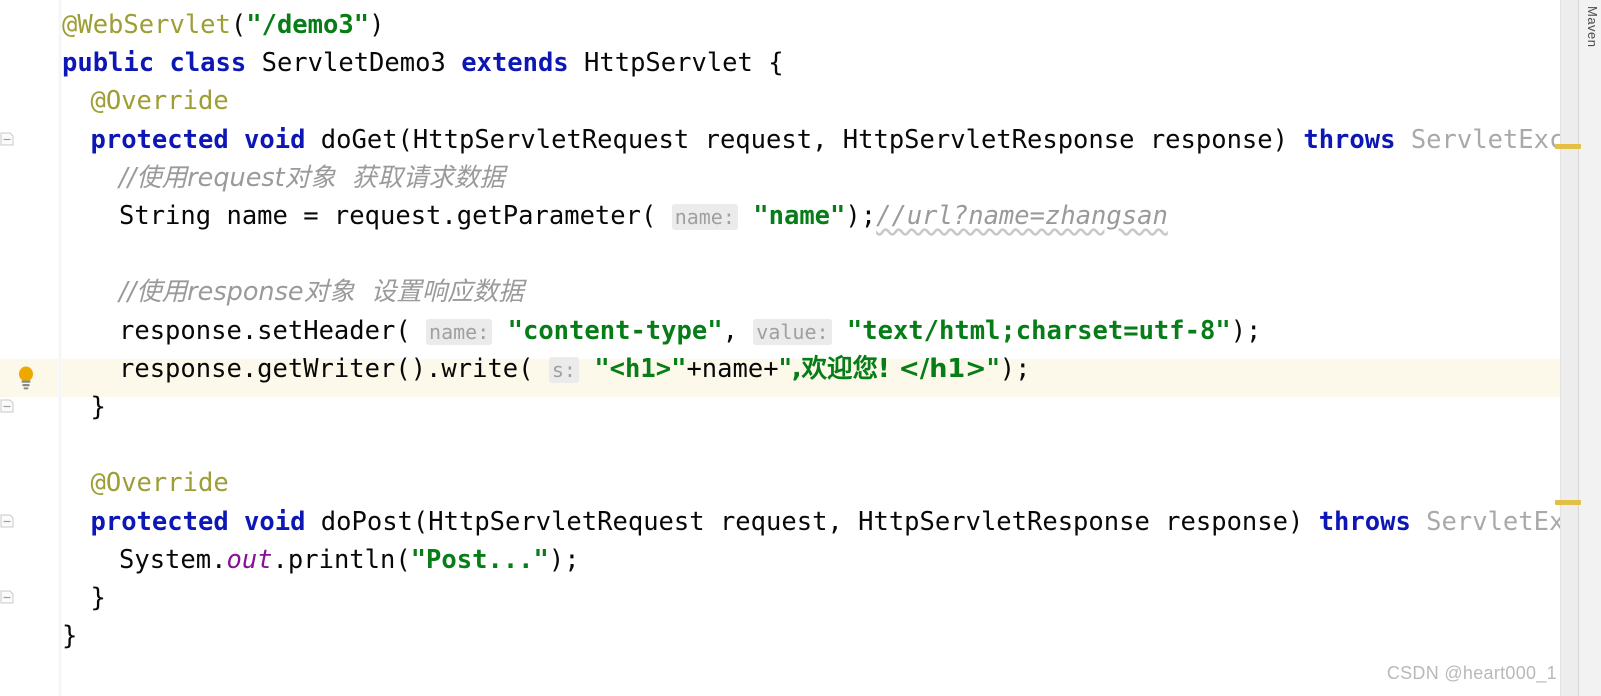  Describe the element at coordinates (361, 63) in the screenshot. I see `code-token: ServletDemo3` at that location.